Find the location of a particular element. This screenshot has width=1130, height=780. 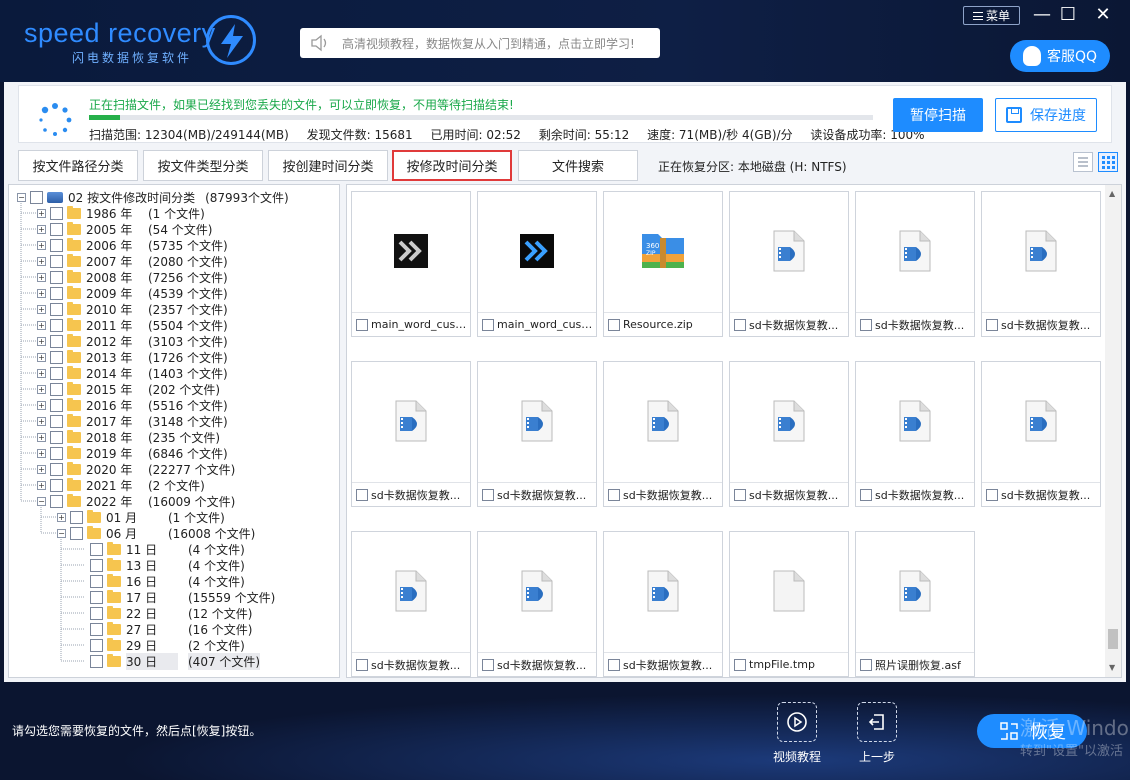

tree-item: +2006 年 (5735 个文件) is located at coordinates (132, 245).